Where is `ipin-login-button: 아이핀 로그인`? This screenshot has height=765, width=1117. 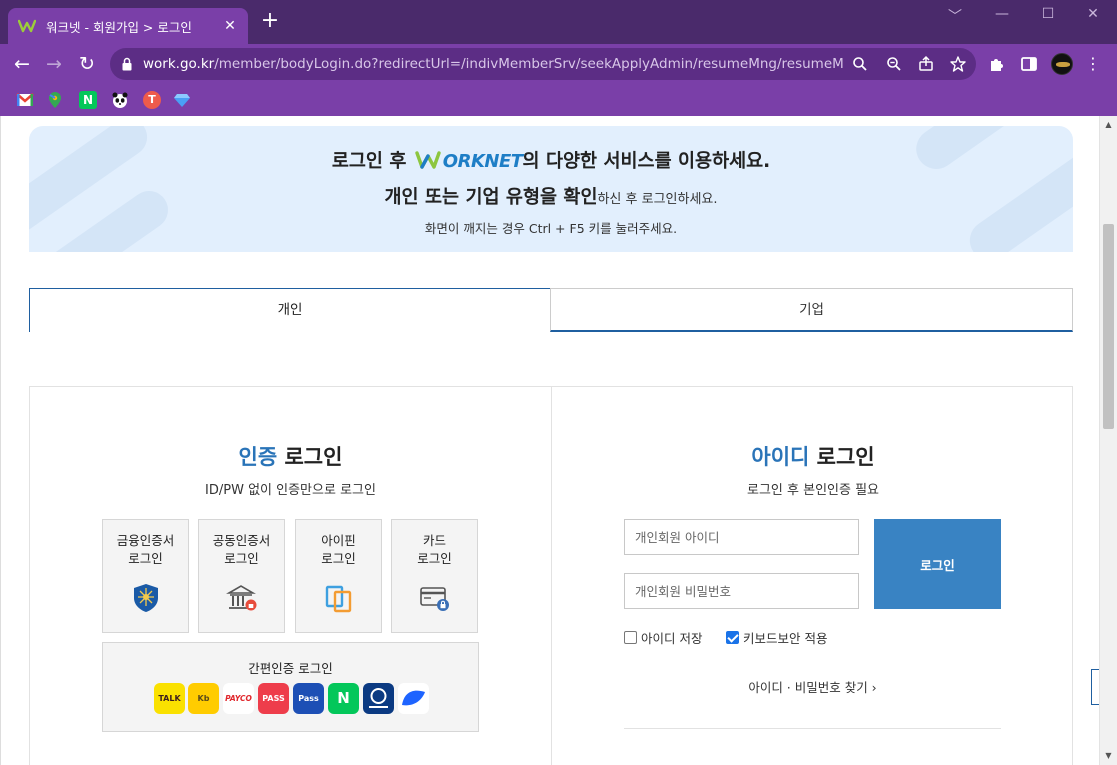
ipin-login-button: 아이핀 로그인 is located at coordinates (338, 576).